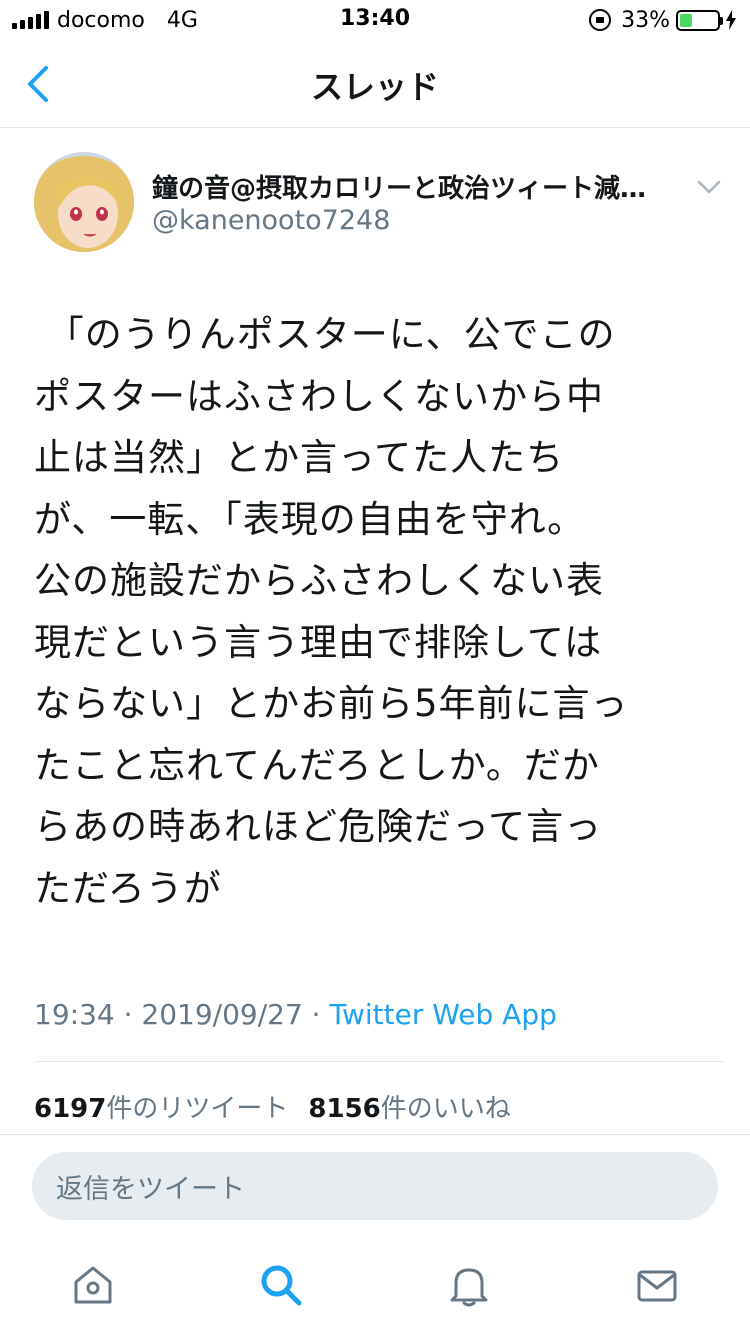 This screenshot has height=1334, width=750. I want to click on like-label: 件のいいね, so click(445, 1109).